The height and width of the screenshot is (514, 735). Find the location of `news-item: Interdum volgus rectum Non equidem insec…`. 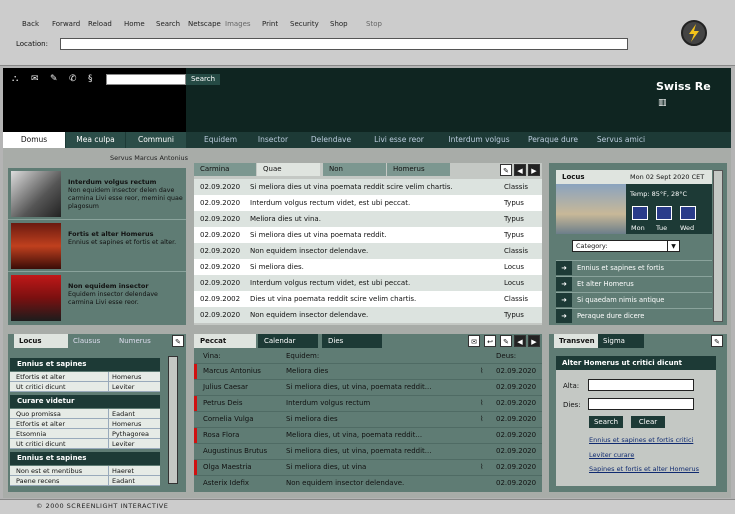

news-item: Interdum volgus rectum Non equidem insec… is located at coordinates (97, 194).